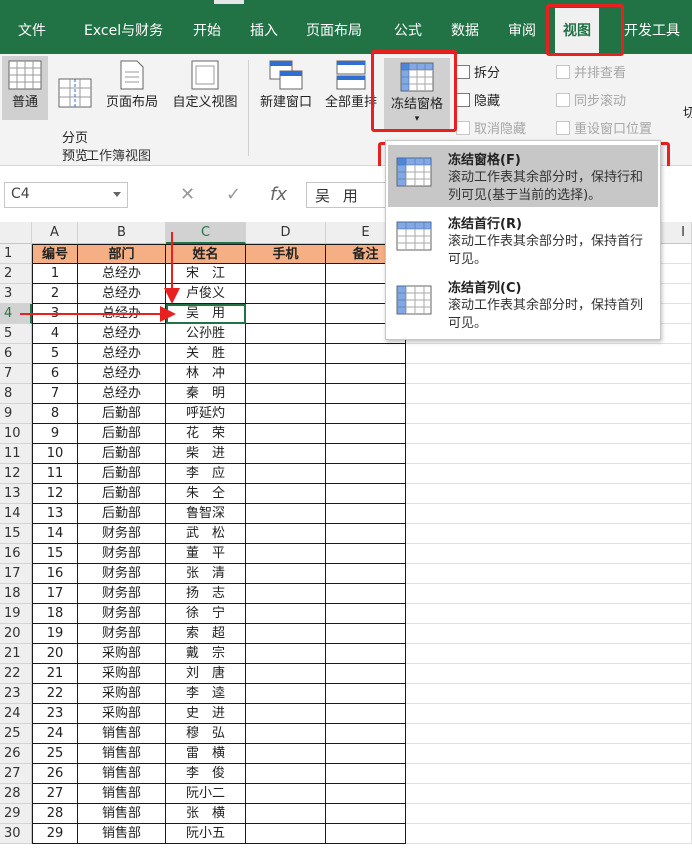  I want to click on chevron-down-icon, so click(117, 194).